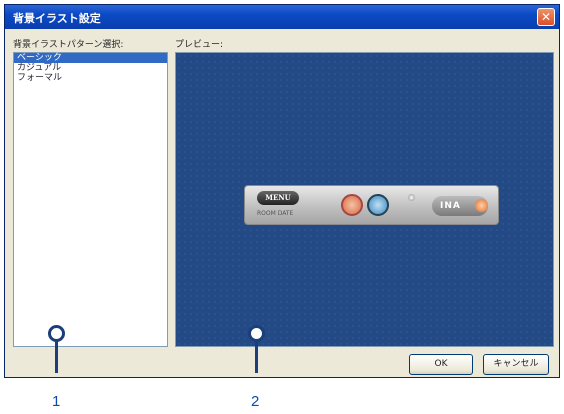 The image size is (564, 414). Describe the element at coordinates (255, 401) in the screenshot. I see `callout-2-number: 2` at that location.